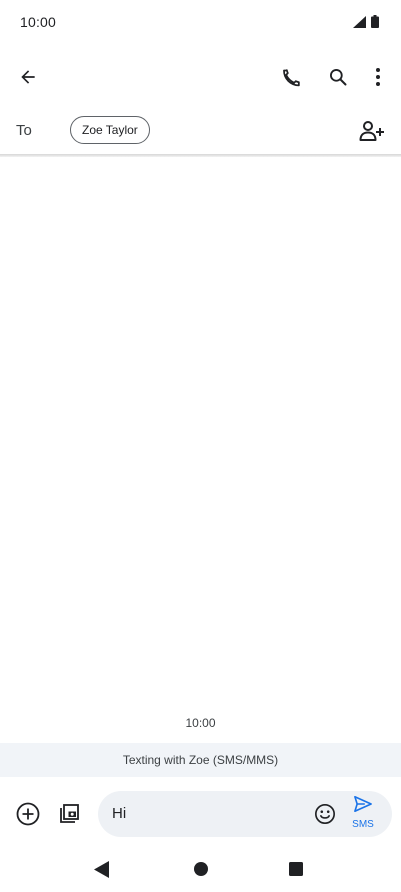  I want to click on message-input-text: Hi, so click(119, 813).